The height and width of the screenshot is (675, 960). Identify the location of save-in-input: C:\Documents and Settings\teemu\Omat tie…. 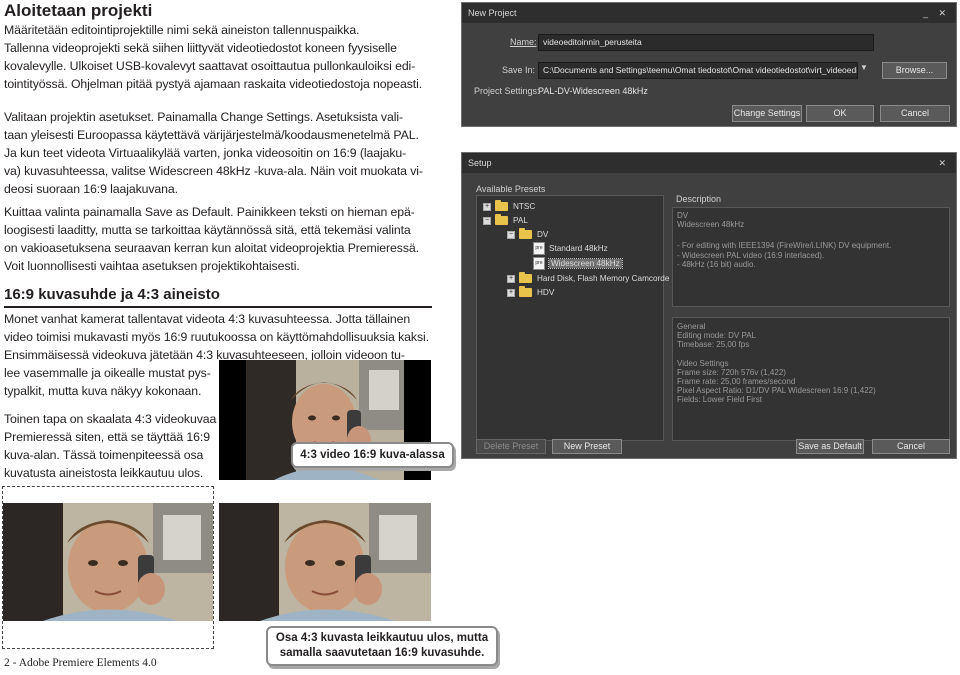
(698, 70).